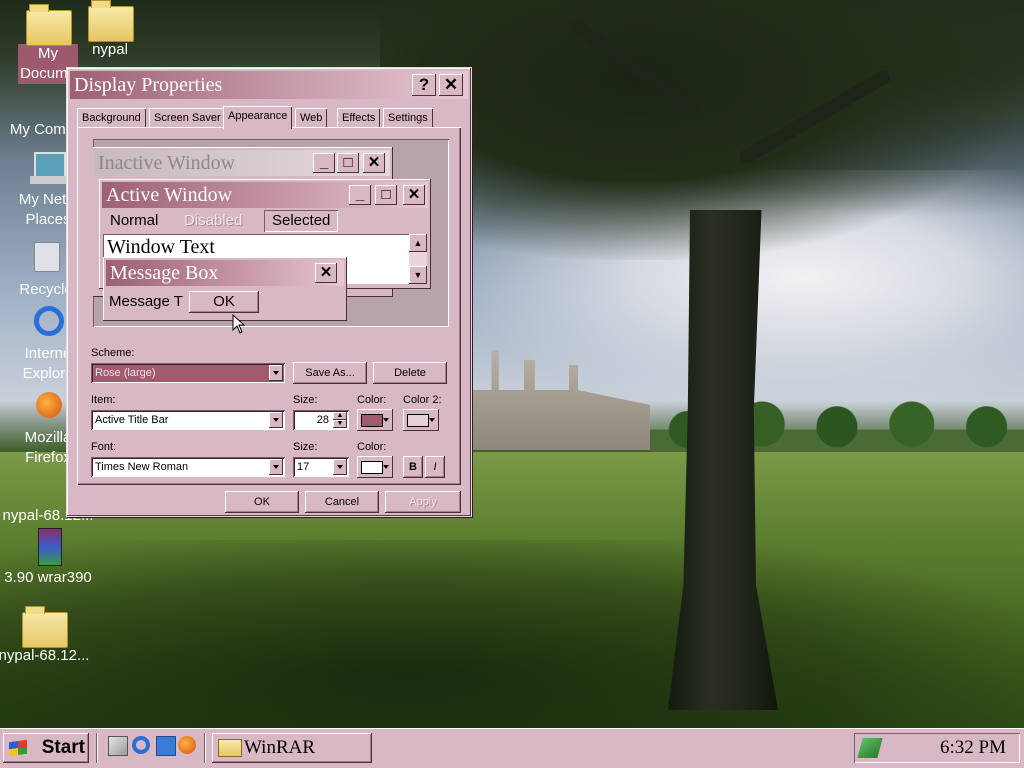  Describe the element at coordinates (359, 118) in the screenshot. I see `tab-effects: Effects` at that location.